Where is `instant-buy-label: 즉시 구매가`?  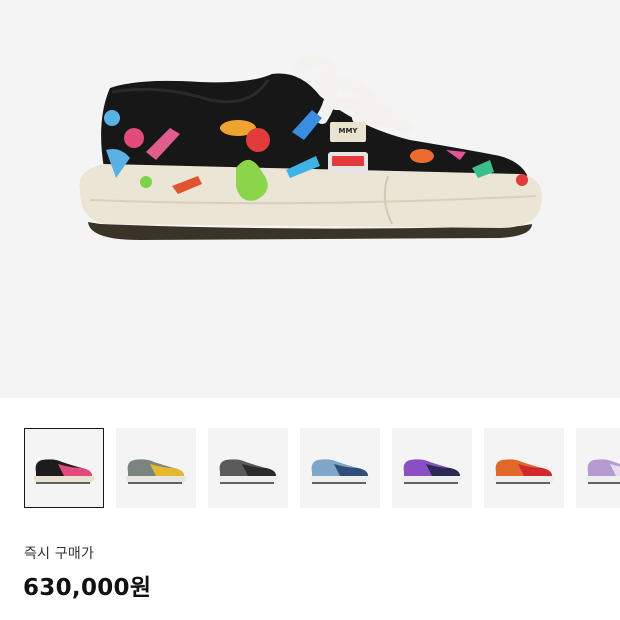 instant-buy-label: 즉시 구매가 is located at coordinates (59, 554).